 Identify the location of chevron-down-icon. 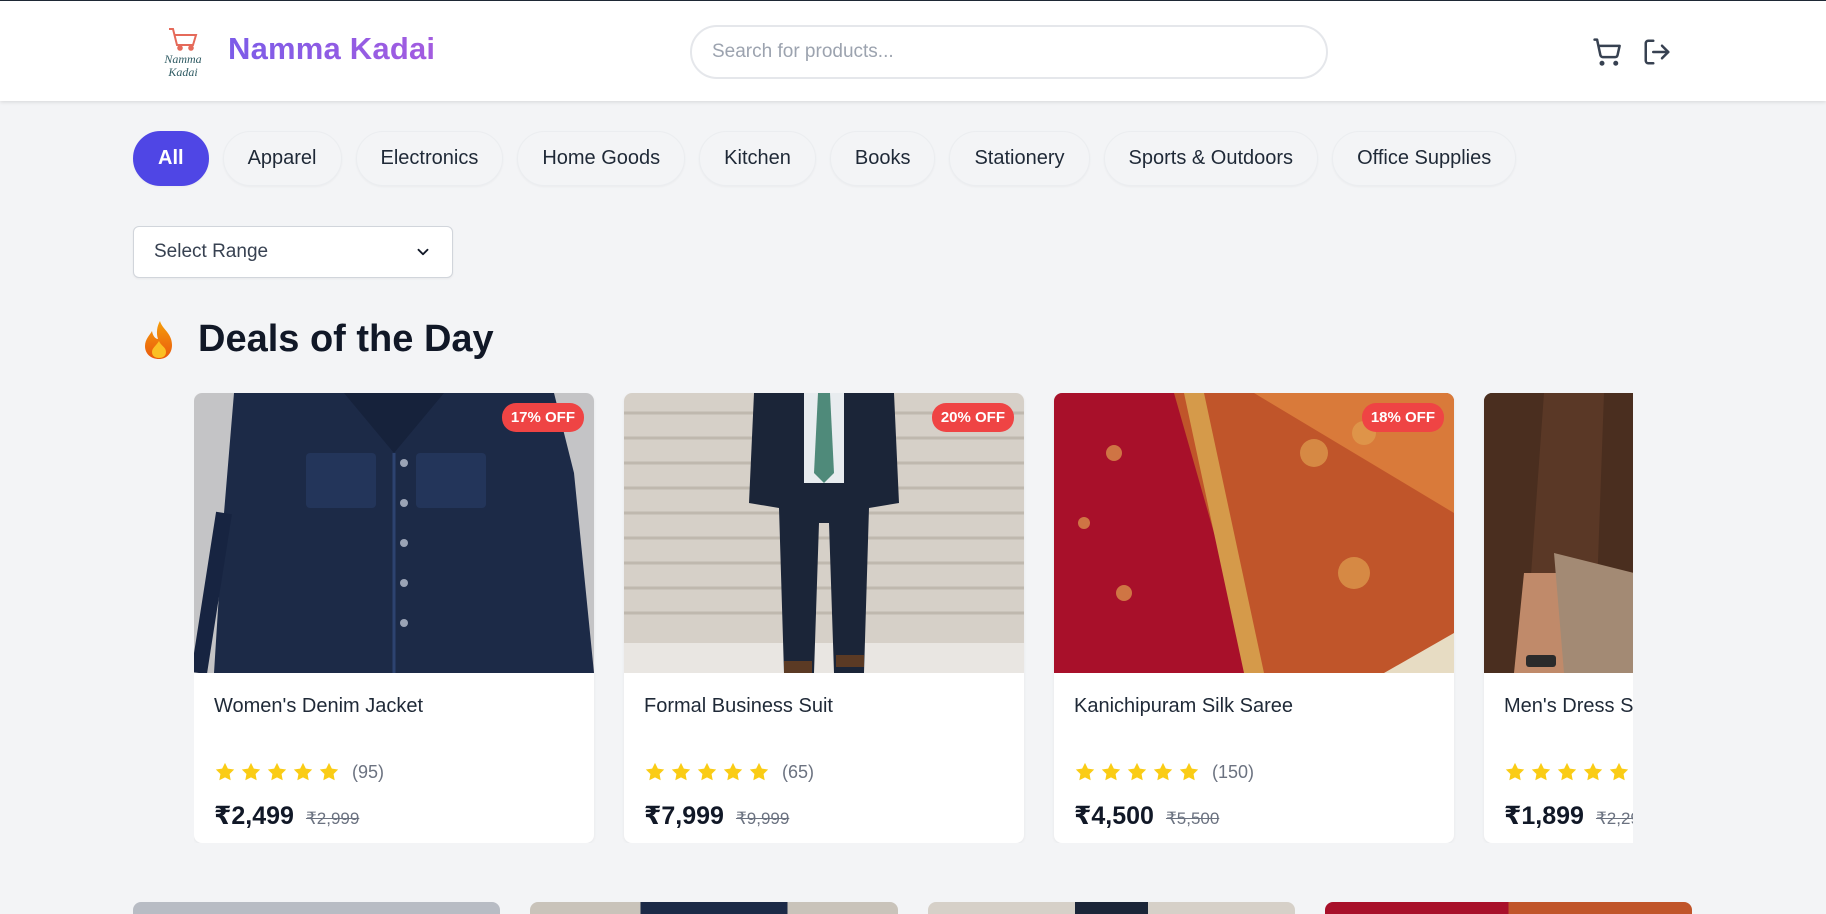
(423, 252).